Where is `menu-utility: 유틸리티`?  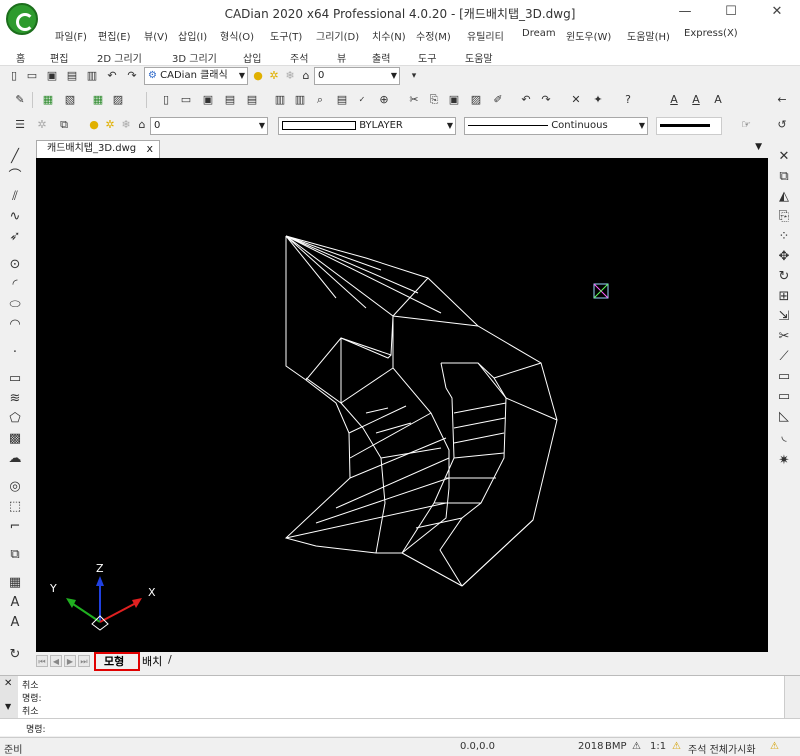 menu-utility: 유틸리티 is located at coordinates (485, 35).